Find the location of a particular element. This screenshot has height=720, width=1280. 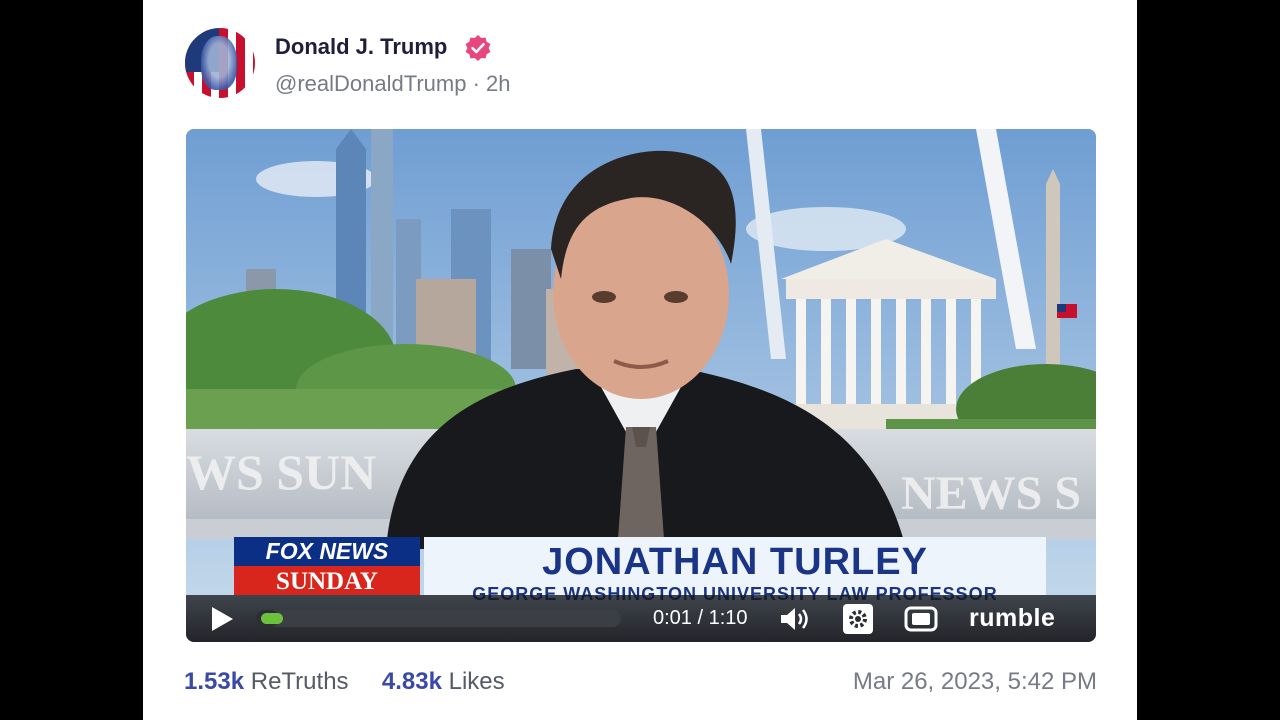

progress-bar is located at coordinates (438, 618).